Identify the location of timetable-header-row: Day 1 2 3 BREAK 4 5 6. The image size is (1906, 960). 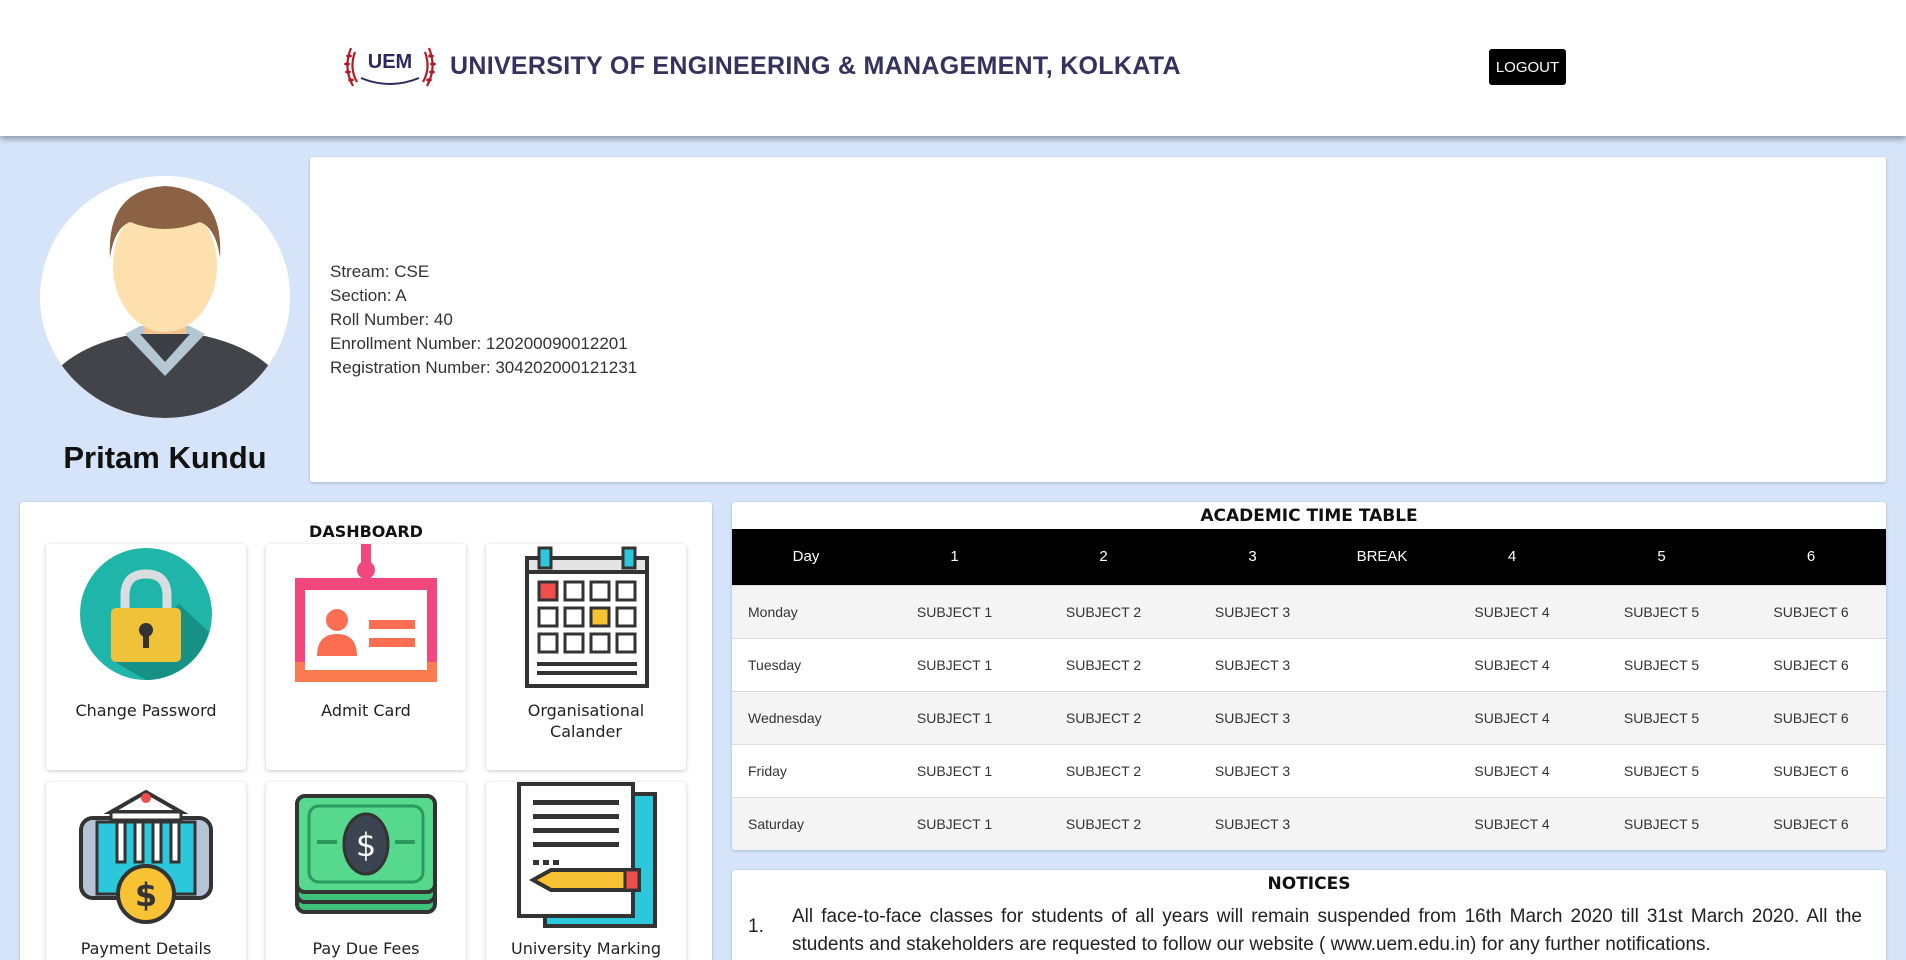
(1309, 557).